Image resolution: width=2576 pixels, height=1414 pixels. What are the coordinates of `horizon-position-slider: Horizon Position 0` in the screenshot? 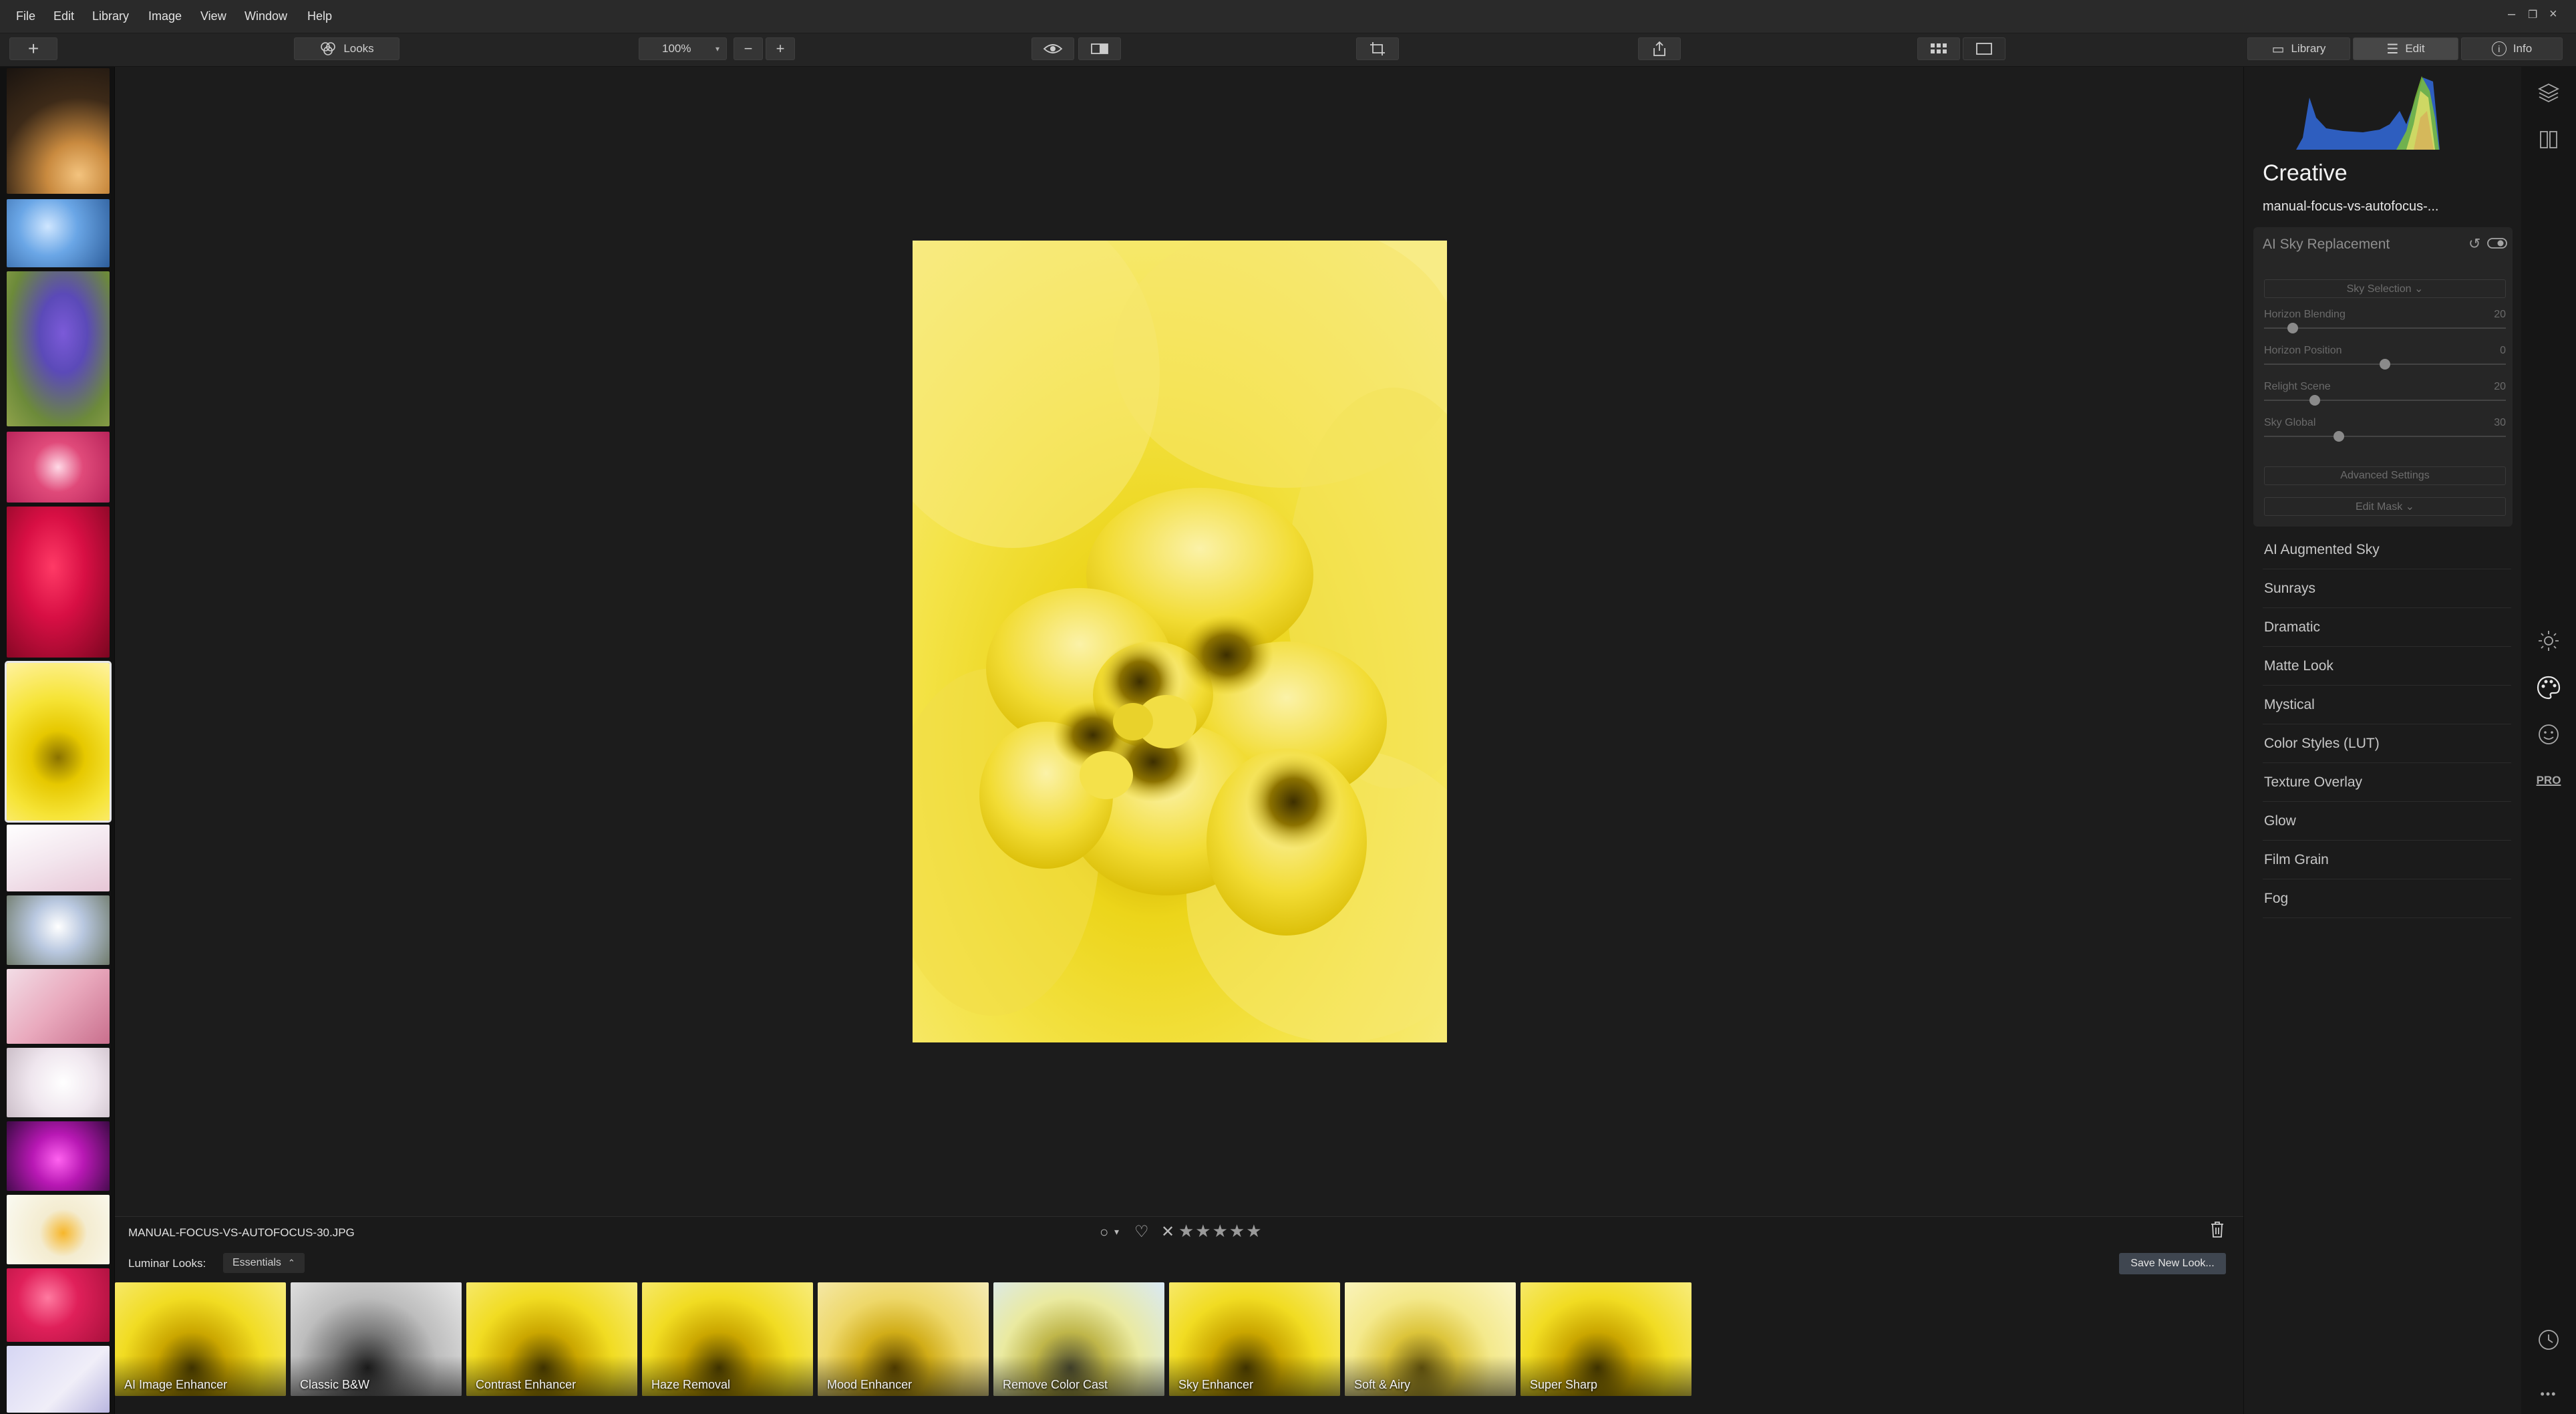 It's located at (2385, 359).